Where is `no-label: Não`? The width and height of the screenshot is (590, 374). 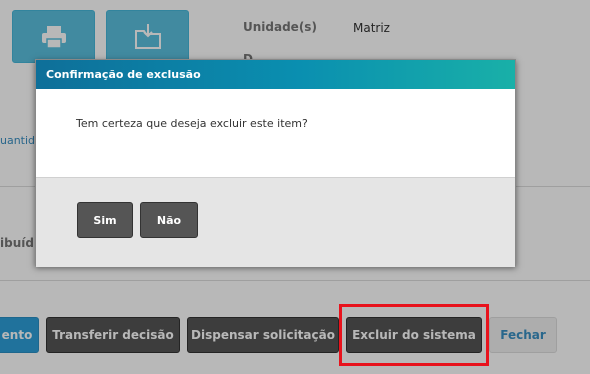
no-label: Não is located at coordinates (169, 220).